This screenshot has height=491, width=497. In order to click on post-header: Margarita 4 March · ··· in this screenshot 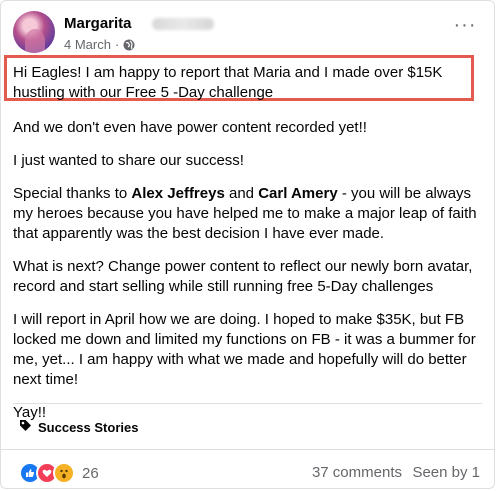, I will do `click(248, 33)`.